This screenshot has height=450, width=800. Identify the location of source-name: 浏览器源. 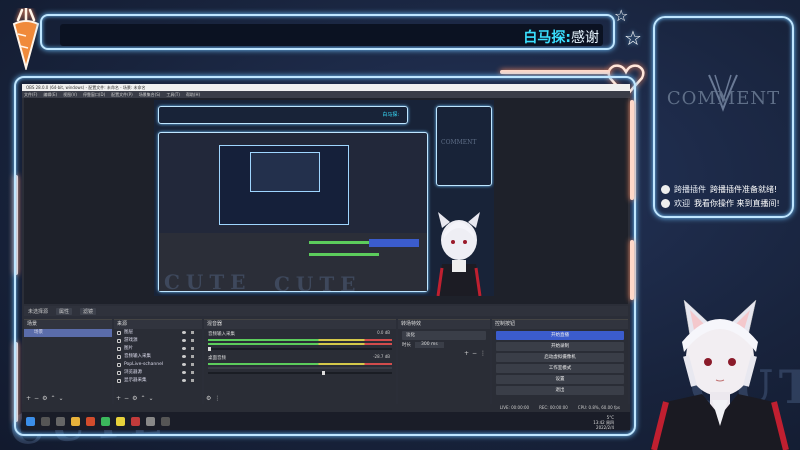
(133, 372).